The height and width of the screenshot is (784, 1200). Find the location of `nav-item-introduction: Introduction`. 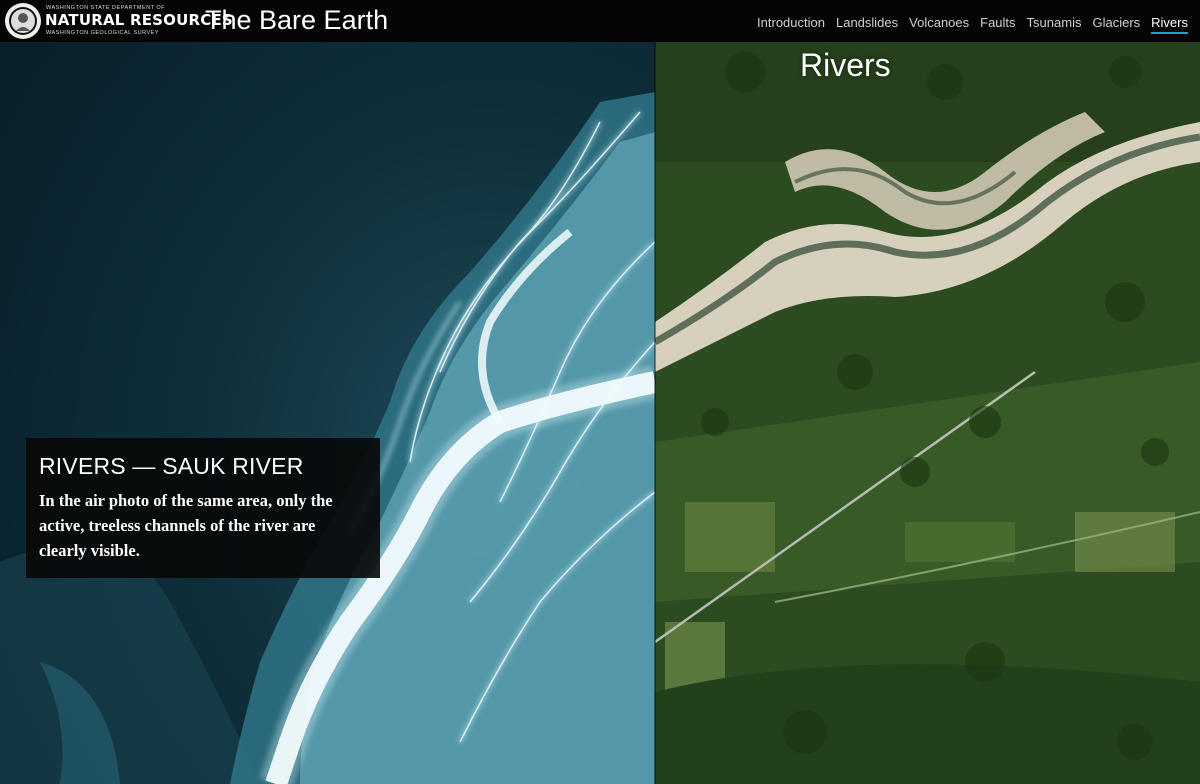

nav-item-introduction: Introduction is located at coordinates (791, 21).